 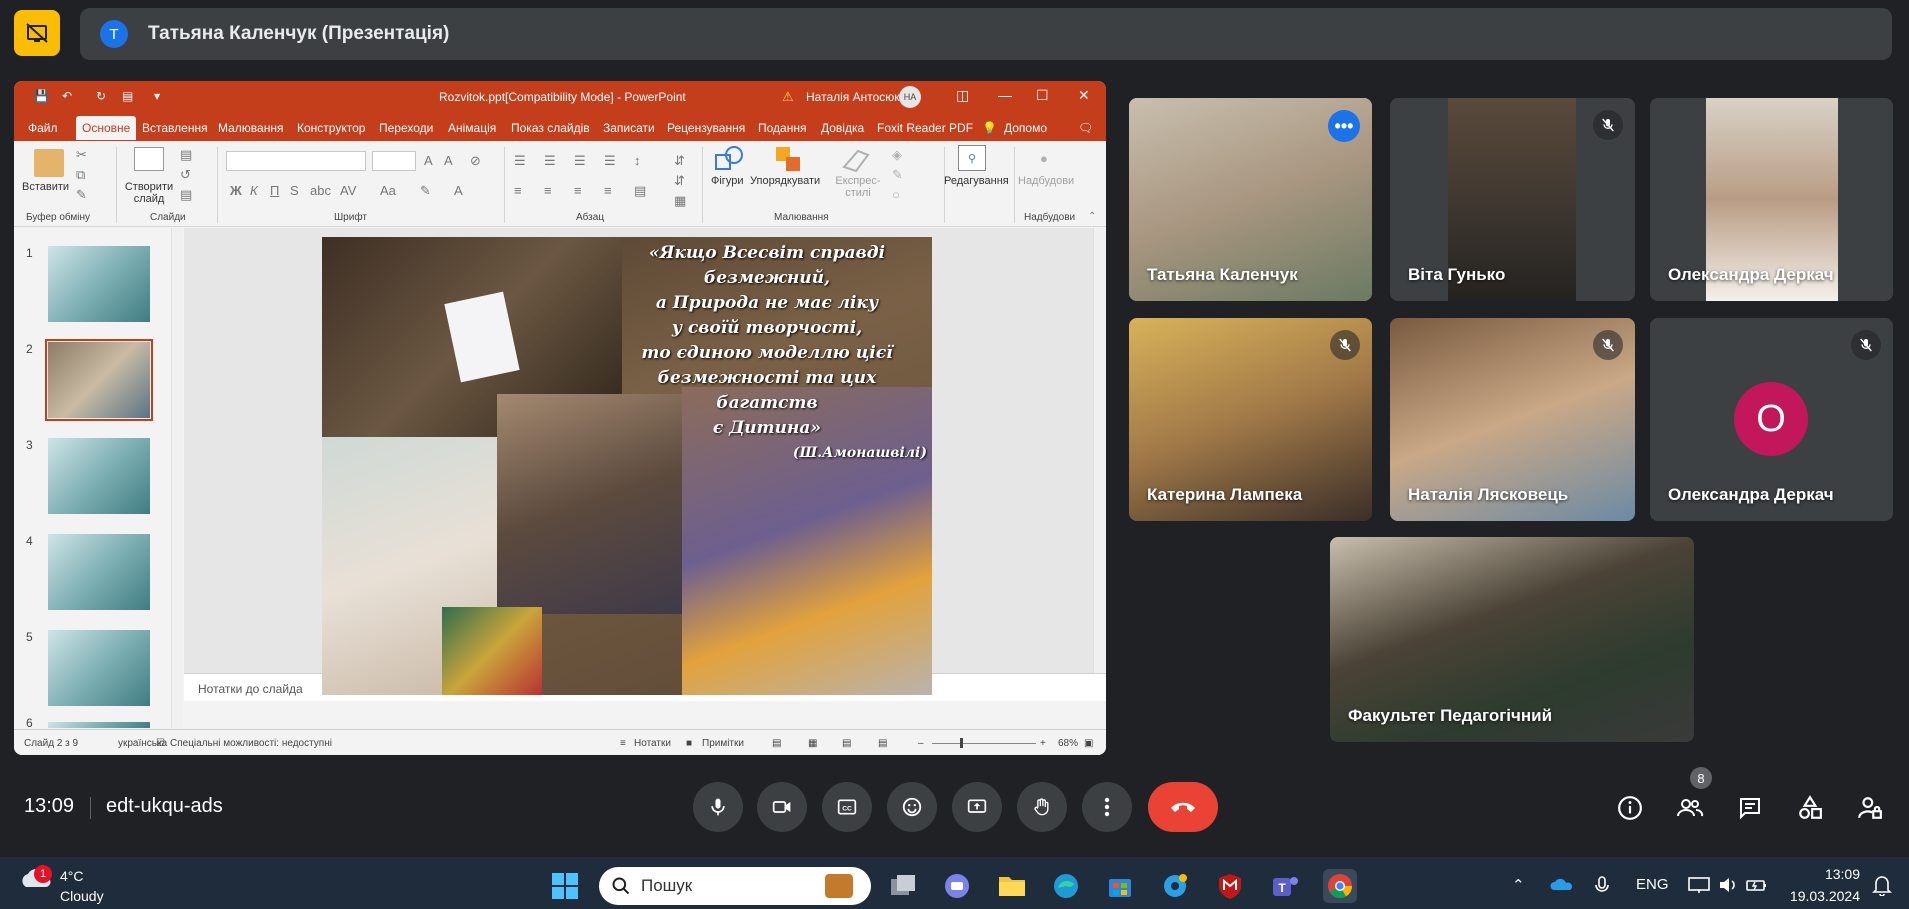 I want to click on editing-label: Редагування, so click(x=976, y=181).